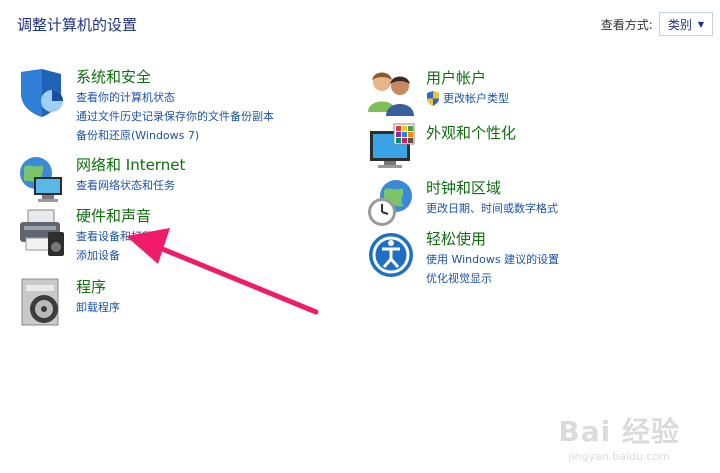 The width and height of the screenshot is (720, 473). I want to click on link-uninstall-program: 卸载程序, so click(98, 307).